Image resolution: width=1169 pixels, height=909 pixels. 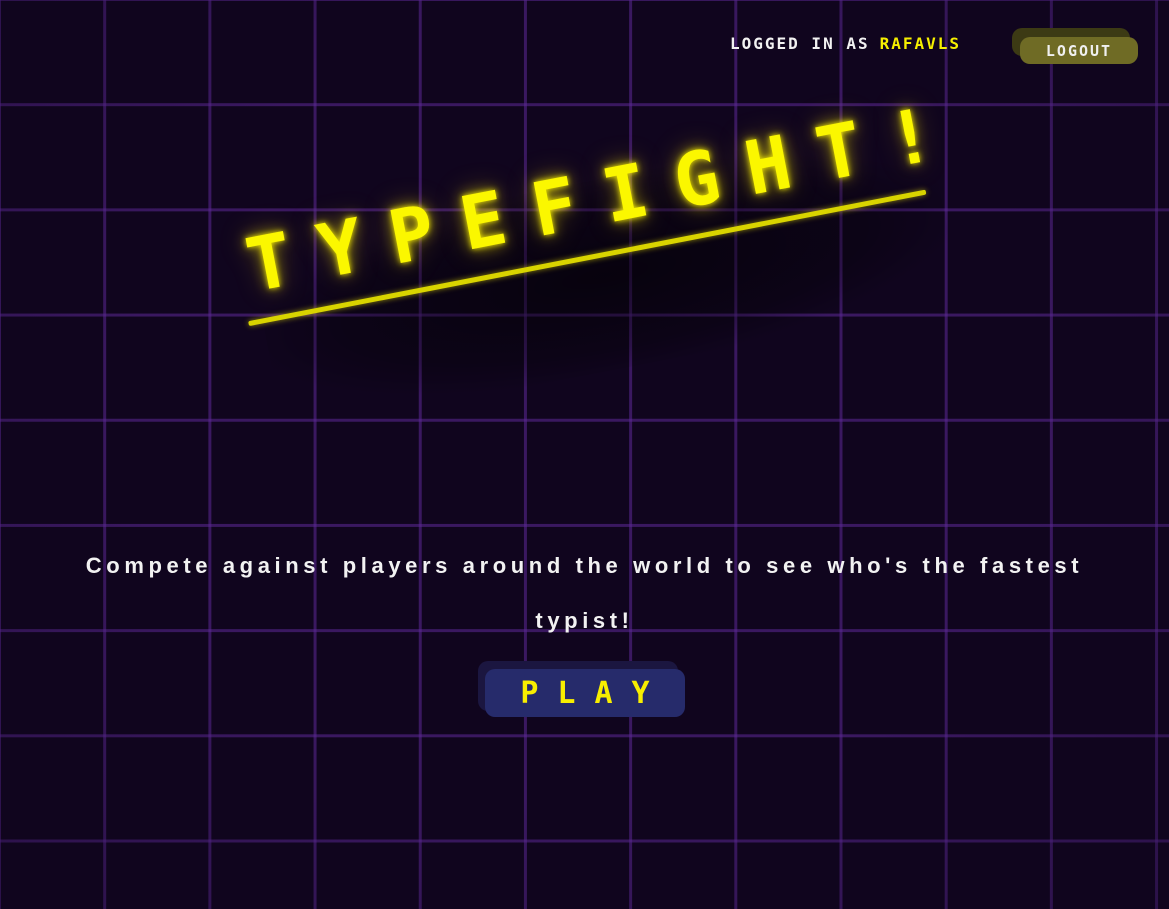 I want to click on logout-button-wrap: LOGOUT, so click(x=1076, y=47).